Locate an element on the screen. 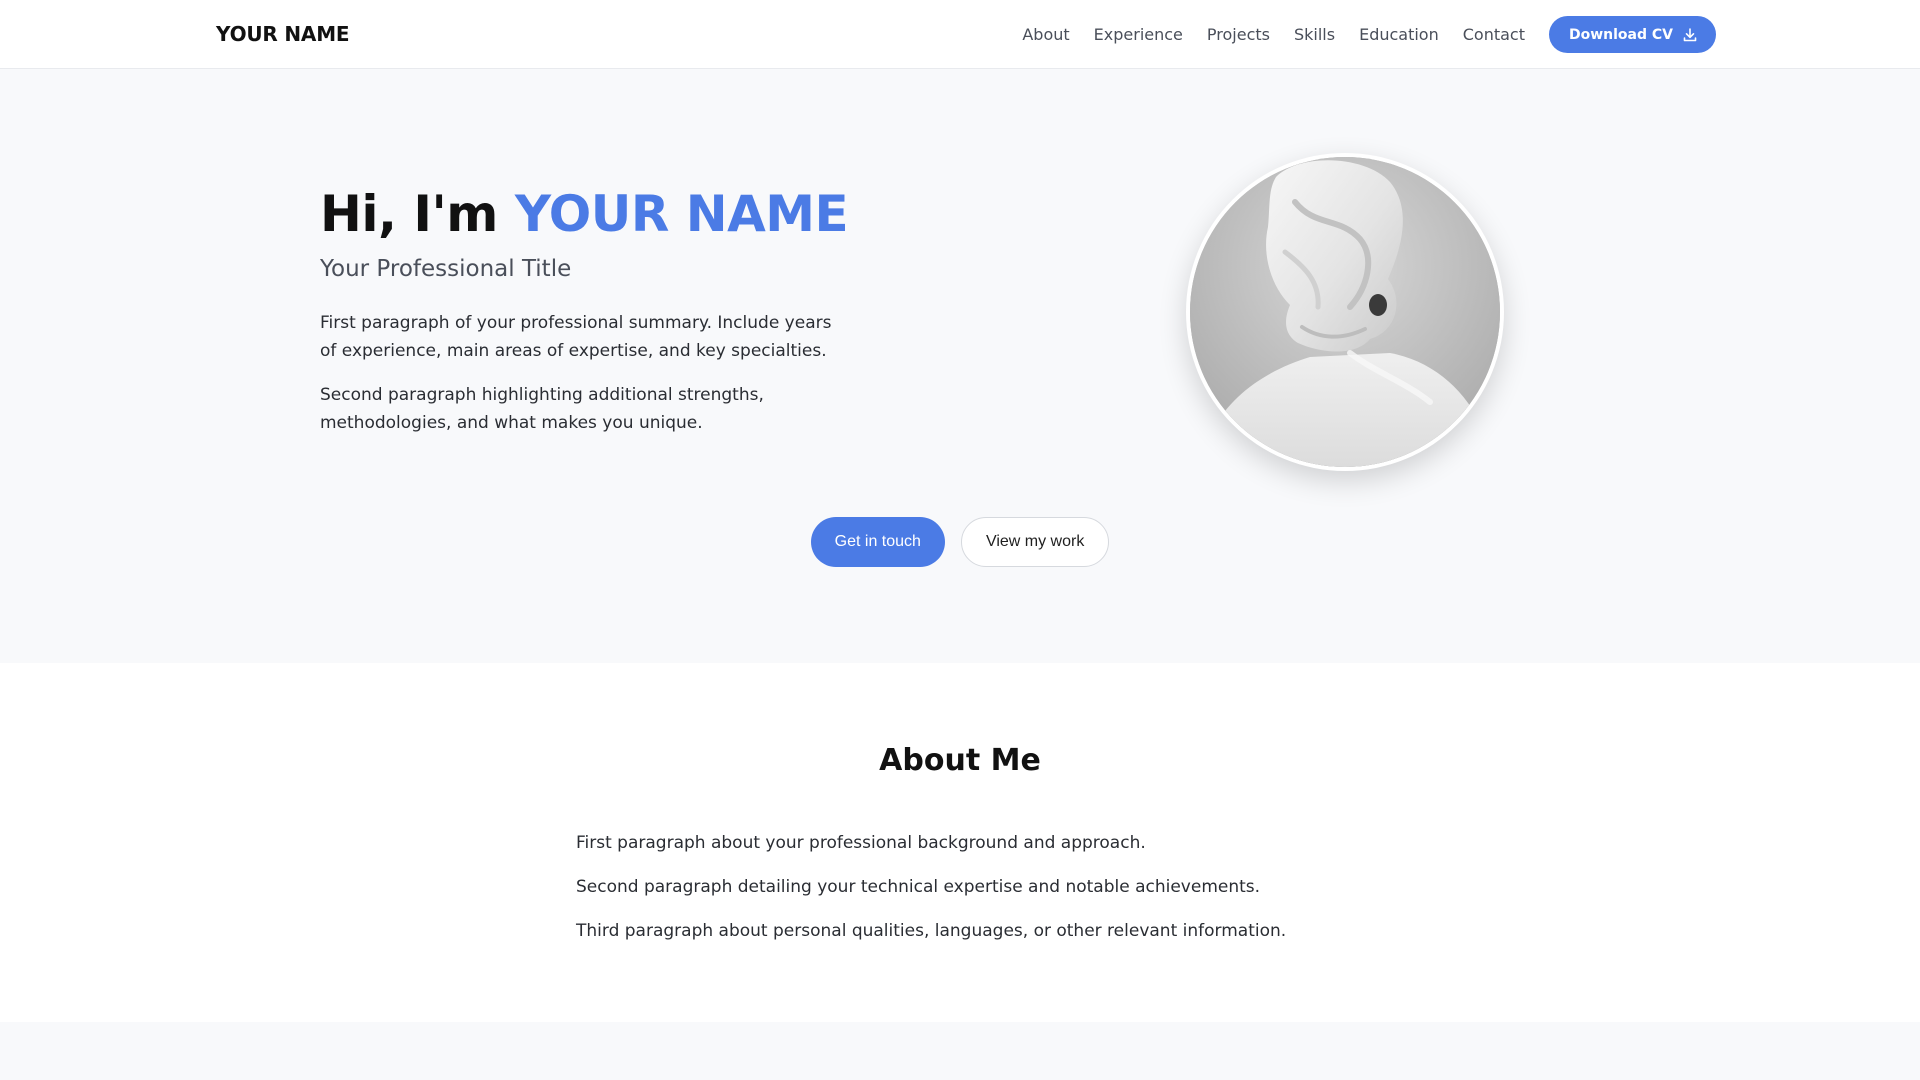 The width and height of the screenshot is (1920, 1080). nav-link-projects: Projects is located at coordinates (1238, 34).